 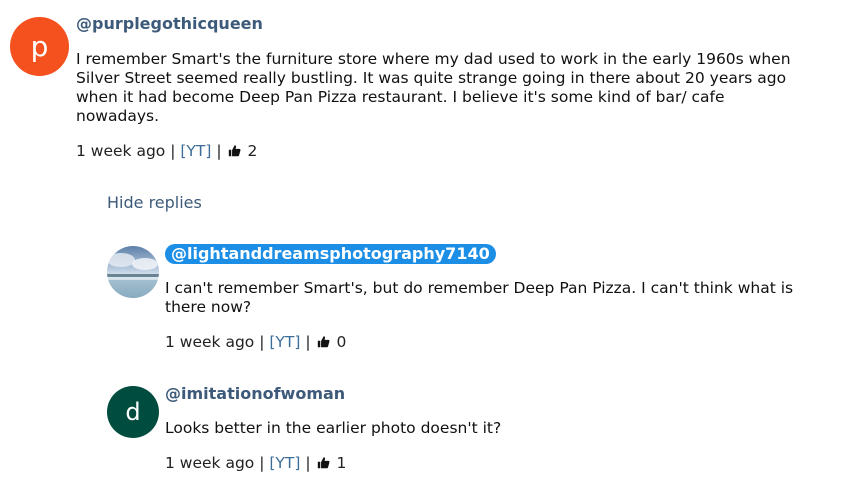 What do you see at coordinates (121, 151) in the screenshot?
I see `comment-time: 1 week ago` at bounding box center [121, 151].